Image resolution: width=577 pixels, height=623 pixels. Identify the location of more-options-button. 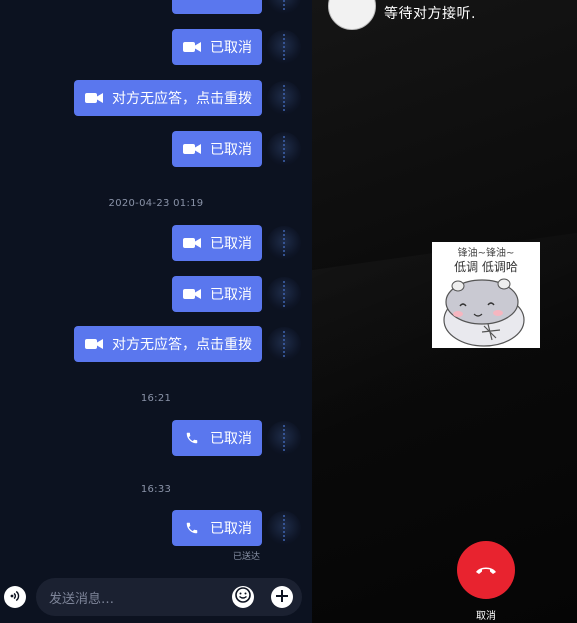
(282, 597).